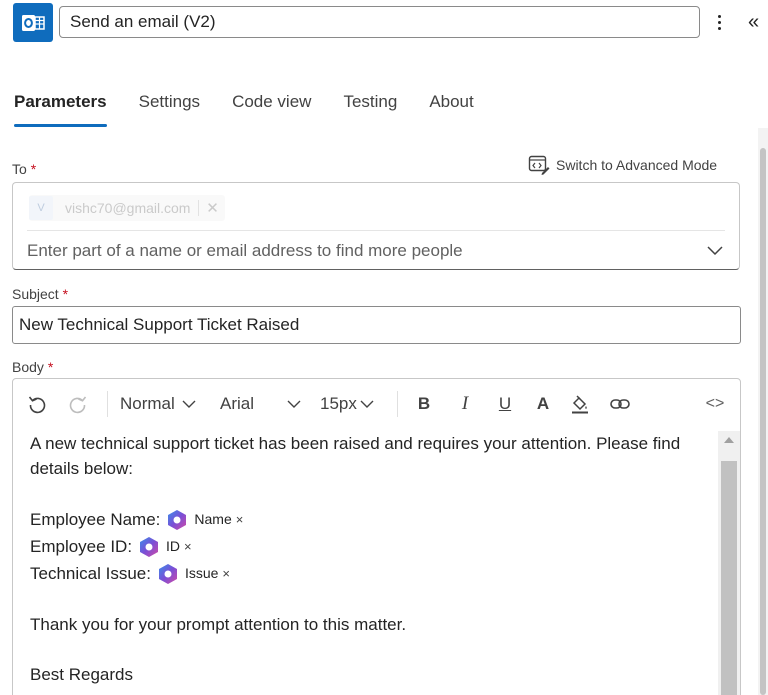 The image size is (768, 695). Describe the element at coordinates (41, 208) in the screenshot. I see `avatar: V` at that location.